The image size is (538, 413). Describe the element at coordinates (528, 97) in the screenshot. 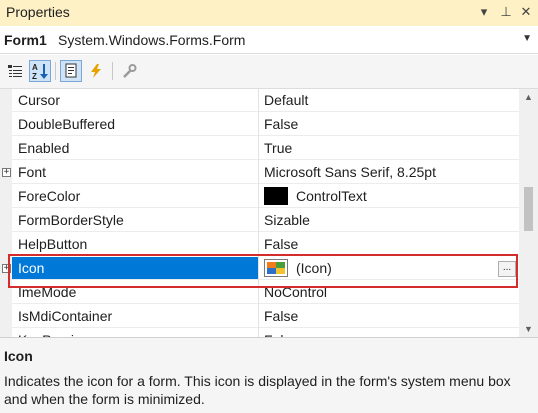

I see `scroll-up-icon: ▲` at that location.